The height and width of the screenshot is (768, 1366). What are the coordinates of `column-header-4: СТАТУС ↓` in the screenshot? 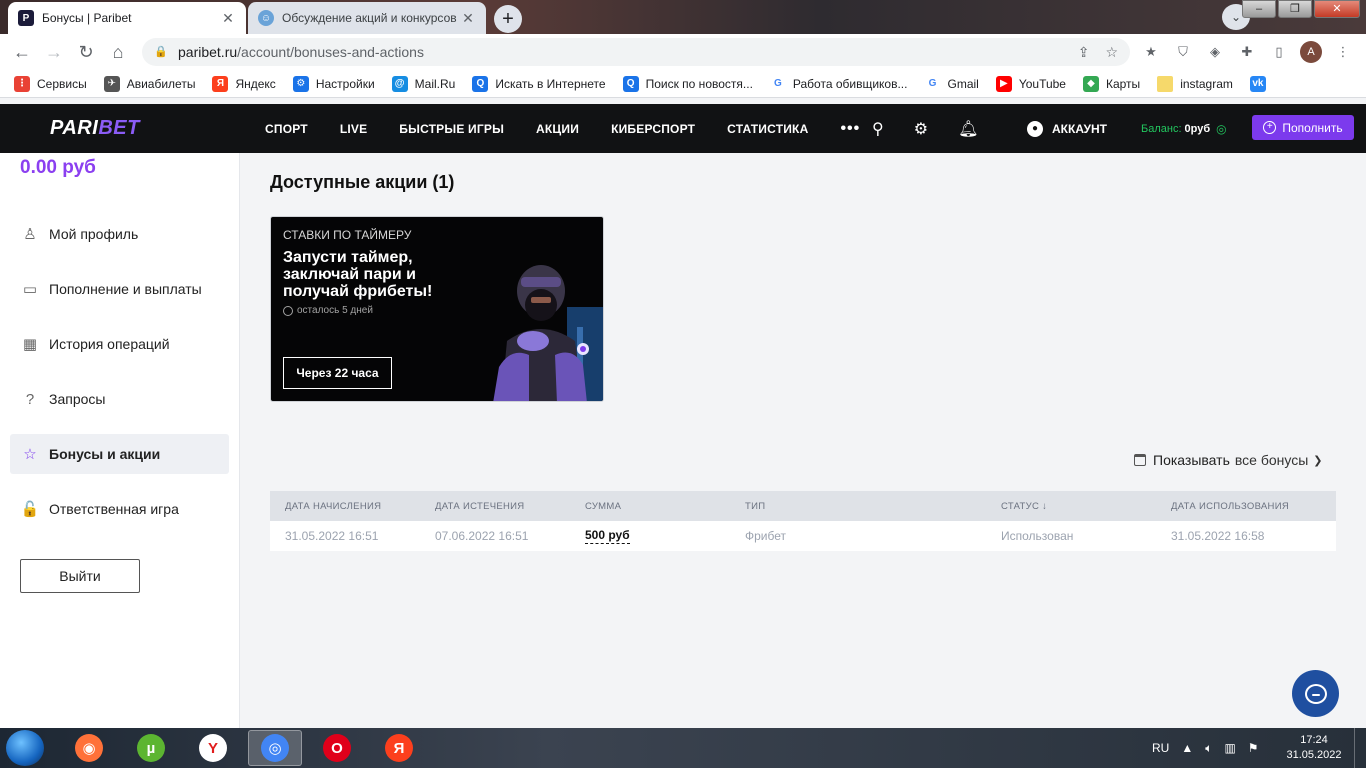 It's located at (1024, 506).